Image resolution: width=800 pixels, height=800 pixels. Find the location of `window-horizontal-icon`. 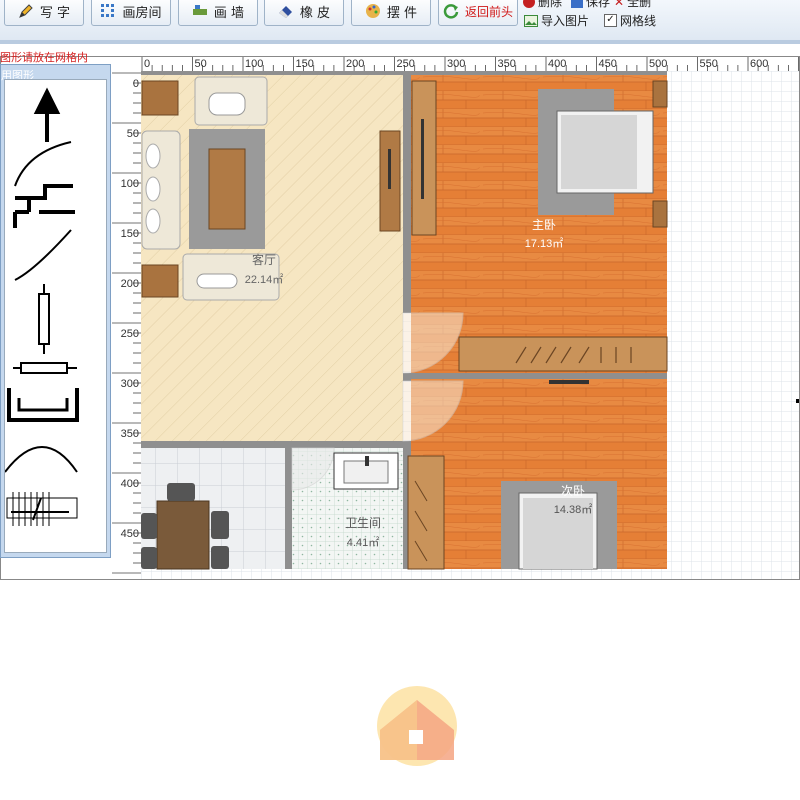

window-horizontal-icon is located at coordinates (45, 368).